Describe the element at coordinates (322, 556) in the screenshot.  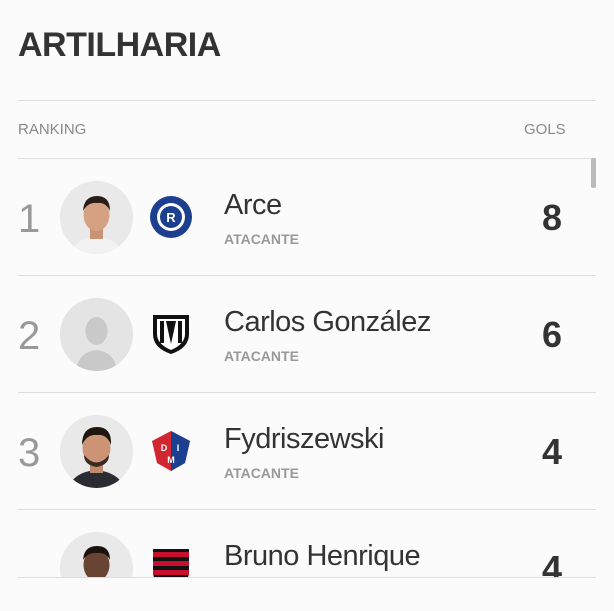
I see `player-name: Bruno Henrique` at that location.